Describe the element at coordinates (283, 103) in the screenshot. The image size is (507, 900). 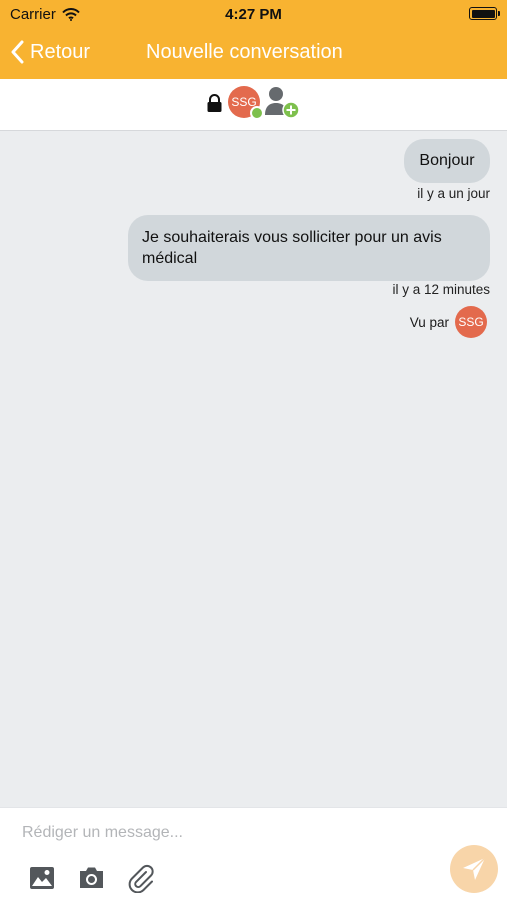
I see `add-participant-icon` at that location.